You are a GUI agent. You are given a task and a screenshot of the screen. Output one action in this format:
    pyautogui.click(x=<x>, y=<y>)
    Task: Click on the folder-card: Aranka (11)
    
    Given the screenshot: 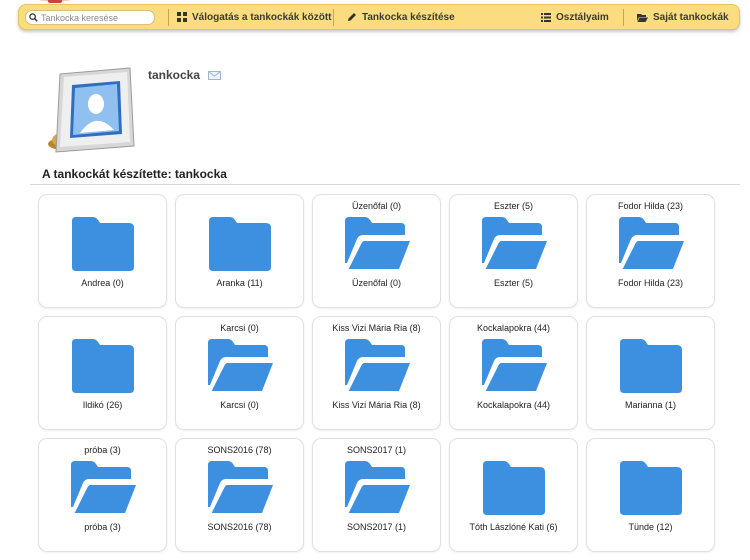 What is the action you would take?
    pyautogui.click(x=239, y=251)
    